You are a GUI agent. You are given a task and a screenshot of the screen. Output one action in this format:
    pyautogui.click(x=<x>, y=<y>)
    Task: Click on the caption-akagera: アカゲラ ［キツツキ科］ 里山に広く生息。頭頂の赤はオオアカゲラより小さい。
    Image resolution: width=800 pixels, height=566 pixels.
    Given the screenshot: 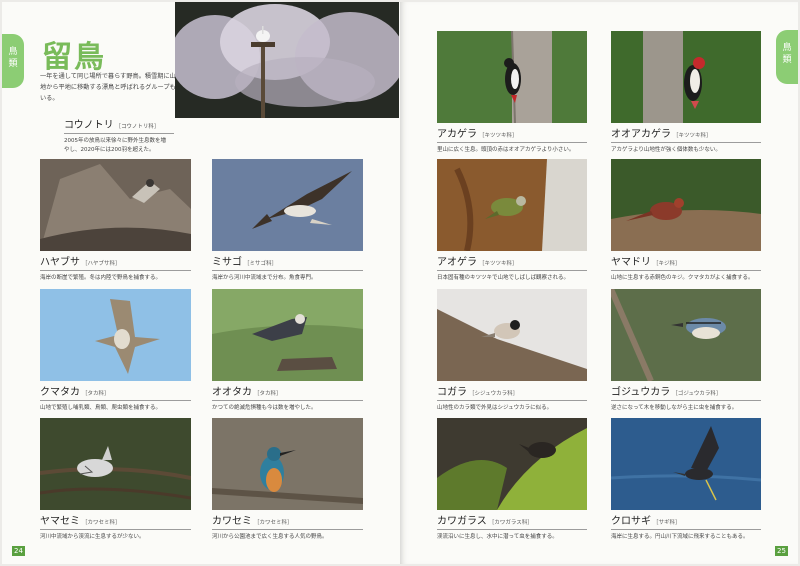 What is the action you would take?
    pyautogui.click(x=512, y=140)
    